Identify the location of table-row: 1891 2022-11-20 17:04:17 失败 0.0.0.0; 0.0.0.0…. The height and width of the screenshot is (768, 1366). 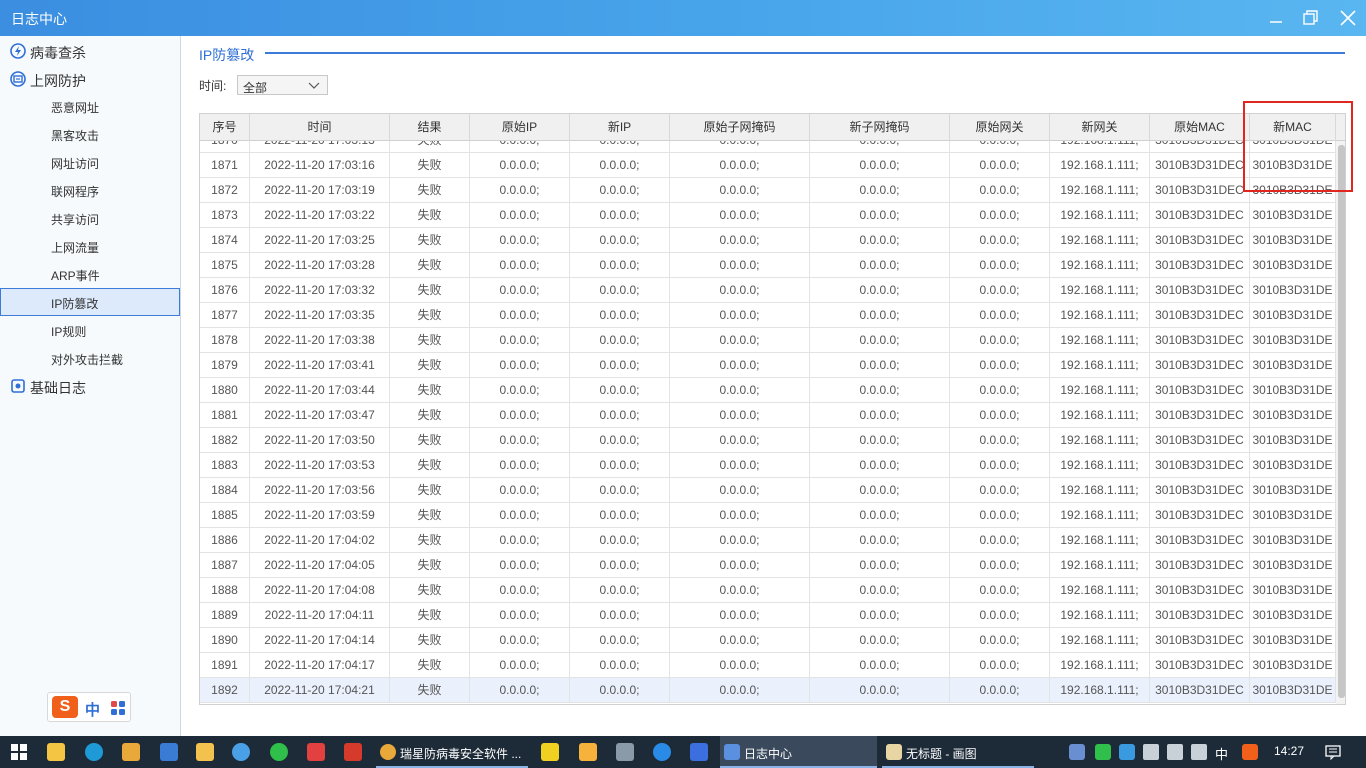
(768, 665).